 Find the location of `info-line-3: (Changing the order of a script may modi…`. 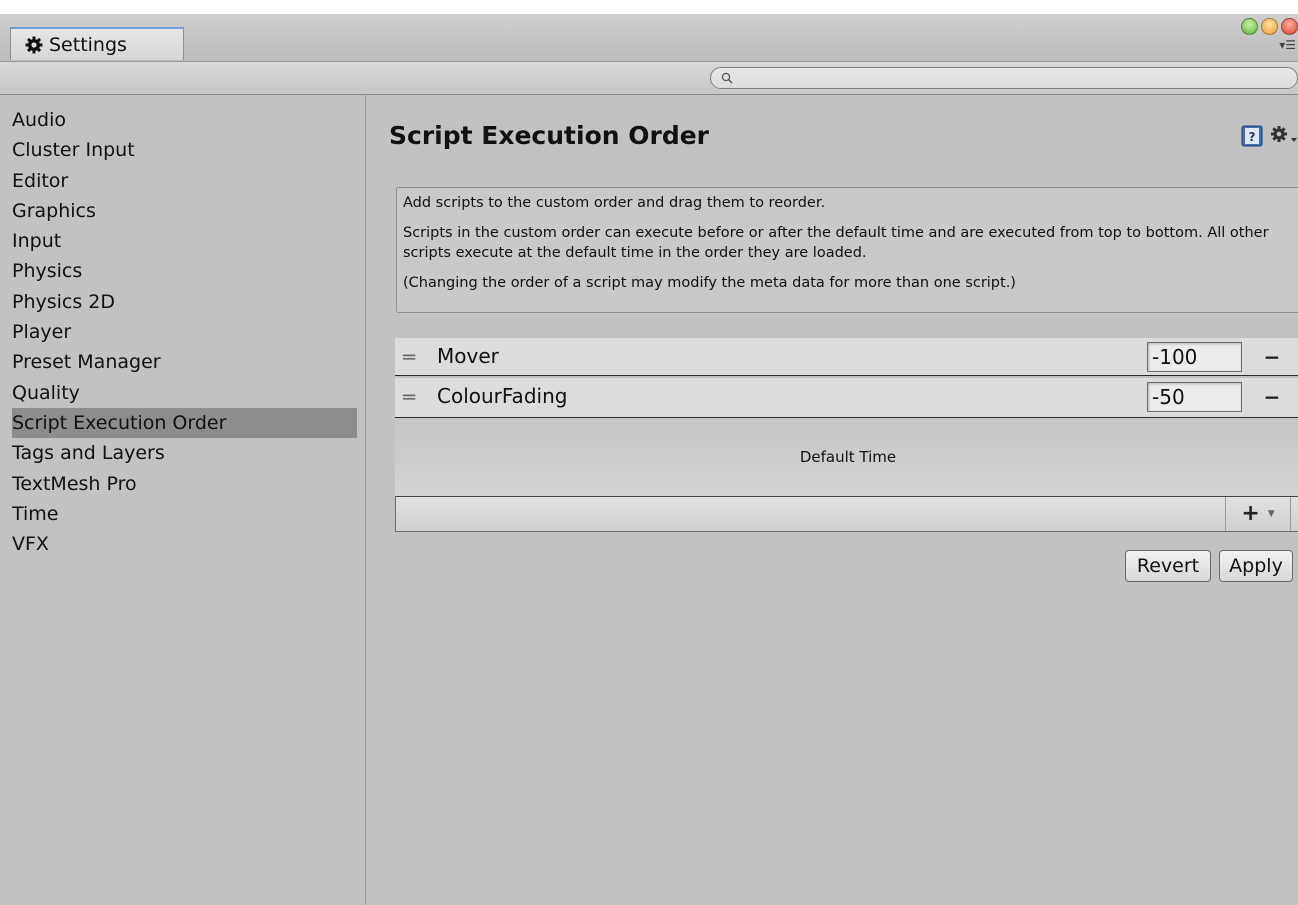

info-line-3: (Changing the order of a script may modi… is located at coordinates (709, 283).